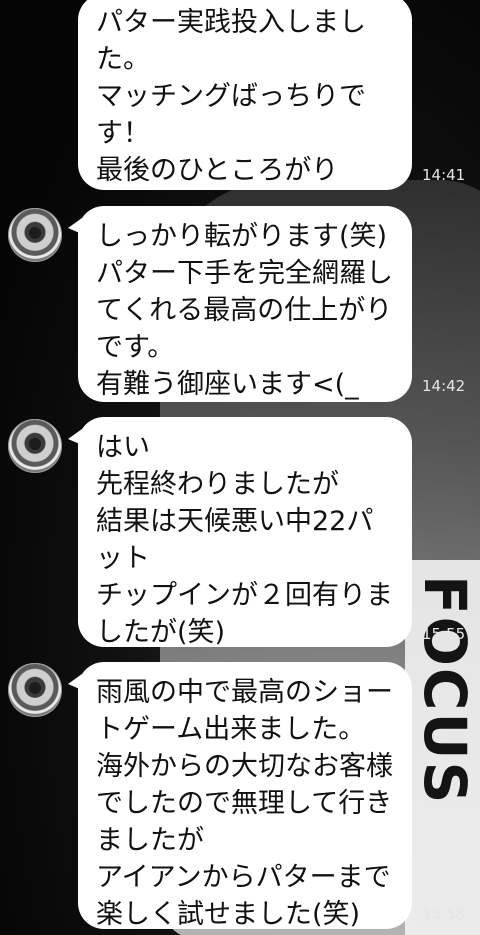 The height and width of the screenshot is (935, 480). Describe the element at coordinates (445, 690) in the screenshot. I see `golf-bag-logo: FOCUS` at that location.